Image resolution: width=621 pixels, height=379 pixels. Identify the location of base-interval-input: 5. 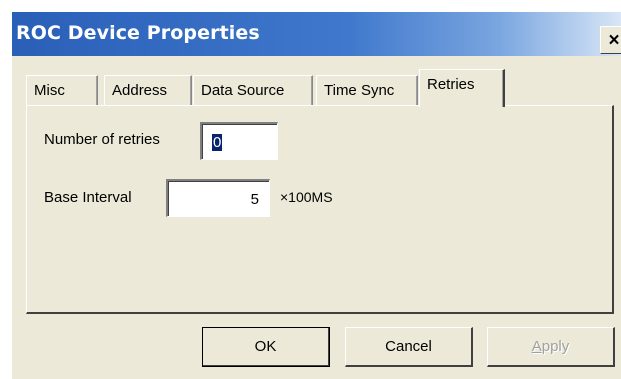
(218, 198).